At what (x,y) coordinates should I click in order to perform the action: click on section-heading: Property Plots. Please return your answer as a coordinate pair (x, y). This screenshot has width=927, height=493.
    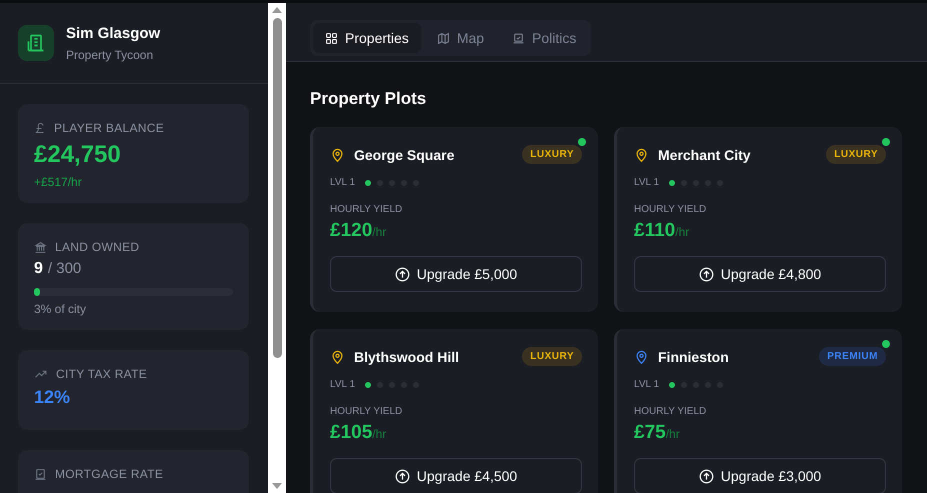
    Looking at the image, I should click on (369, 99).